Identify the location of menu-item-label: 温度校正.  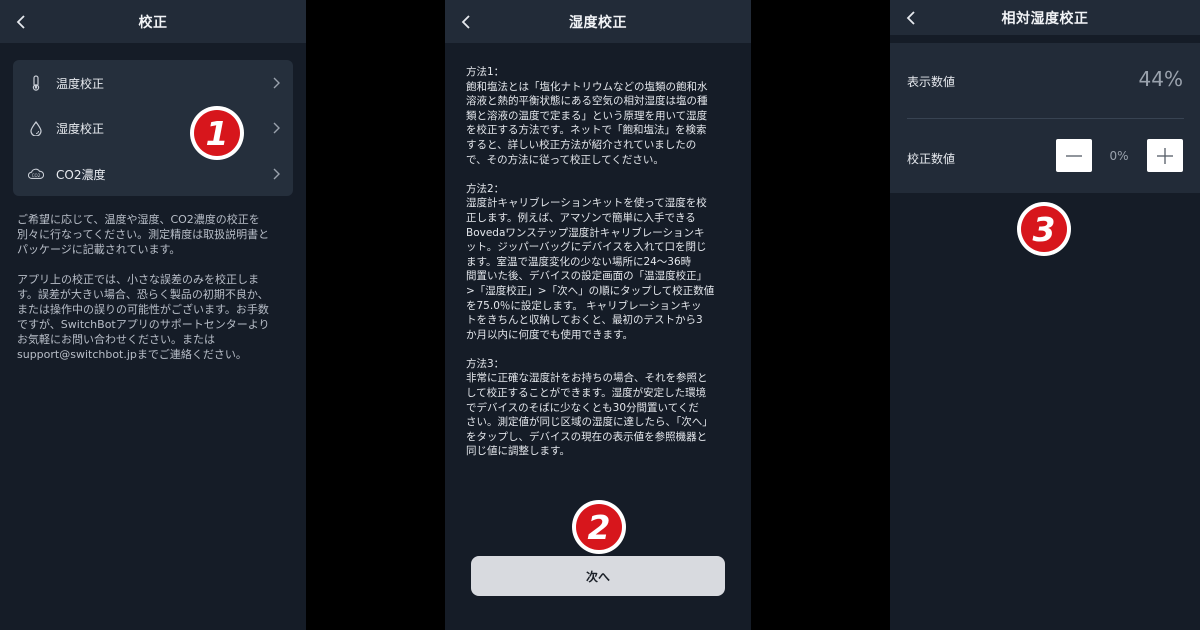
(80, 83).